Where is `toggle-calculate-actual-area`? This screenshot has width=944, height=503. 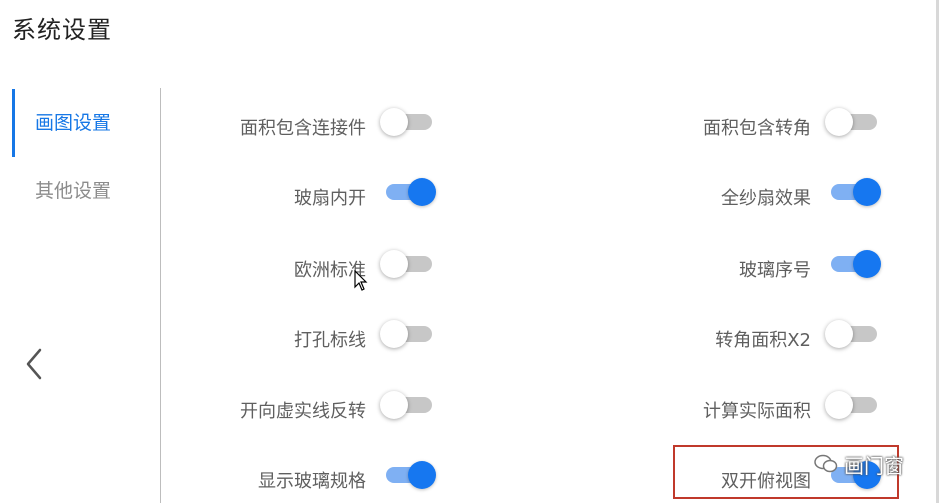 toggle-calculate-actual-area is located at coordinates (853, 405).